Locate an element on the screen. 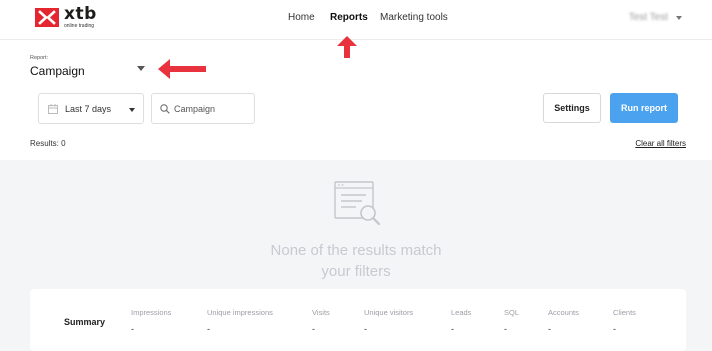  summary-col-label: Impressions is located at coordinates (151, 312).